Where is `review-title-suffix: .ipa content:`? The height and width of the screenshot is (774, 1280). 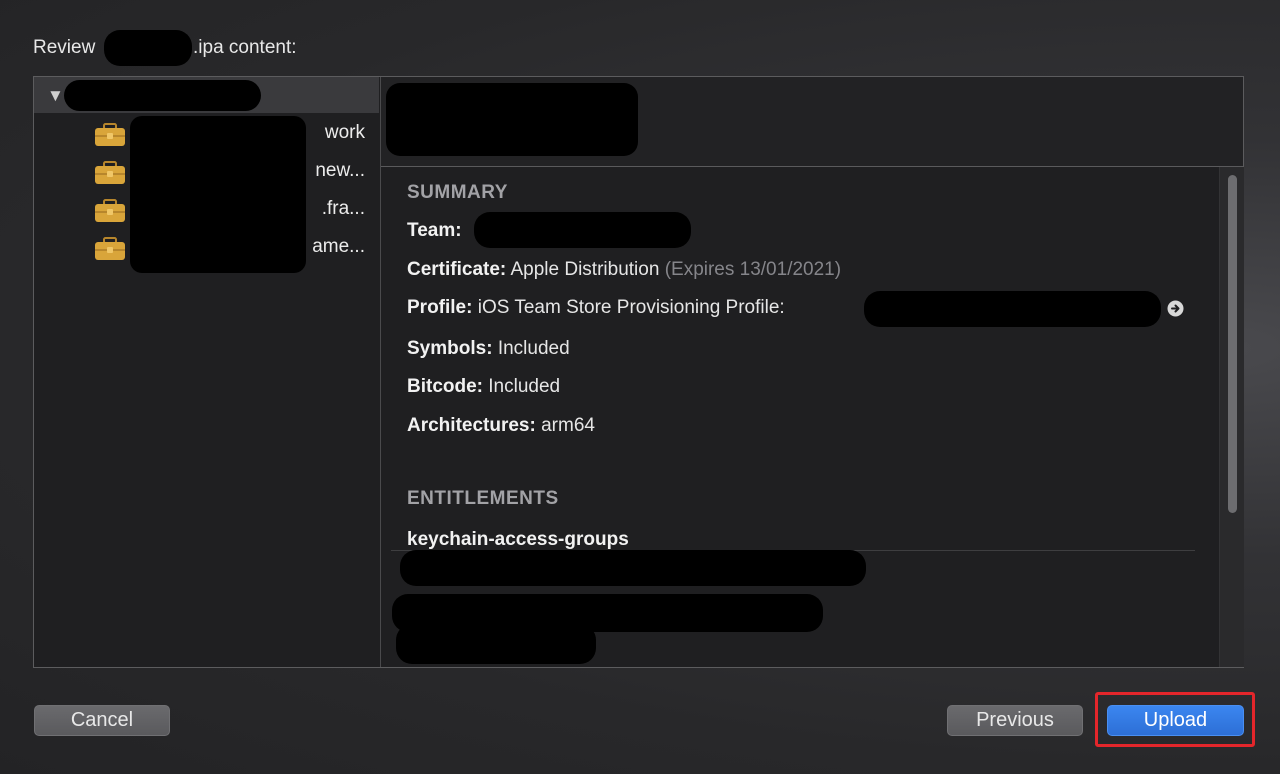
review-title-suffix: .ipa content: is located at coordinates (245, 47).